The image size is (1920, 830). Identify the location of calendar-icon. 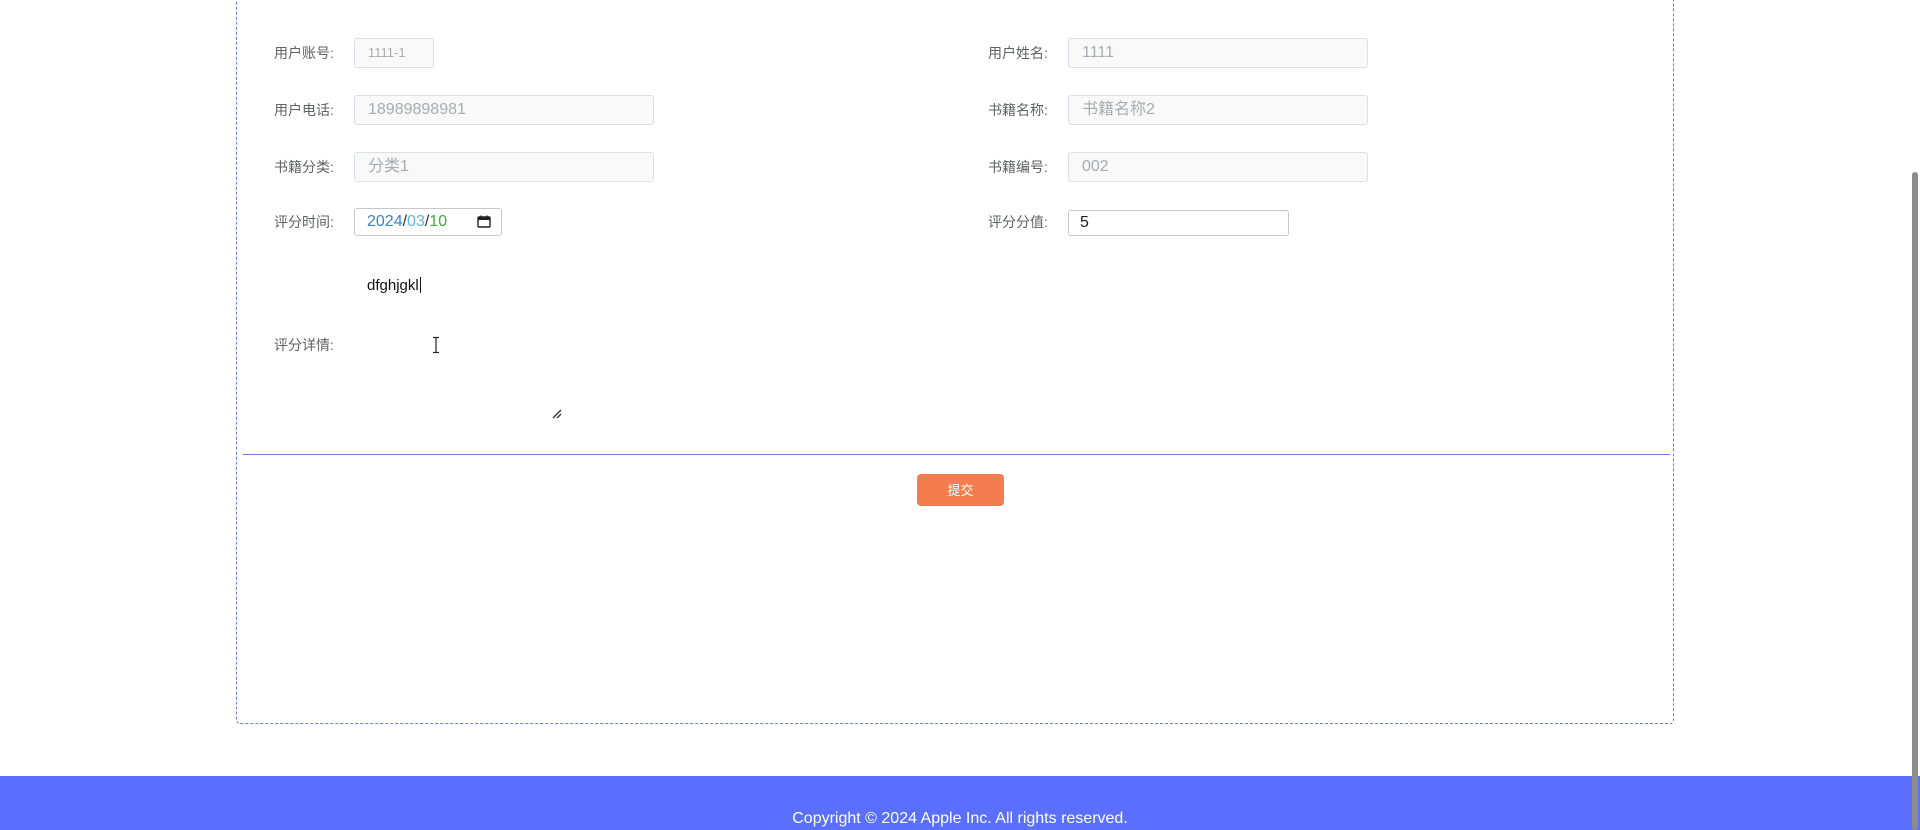
(484, 221).